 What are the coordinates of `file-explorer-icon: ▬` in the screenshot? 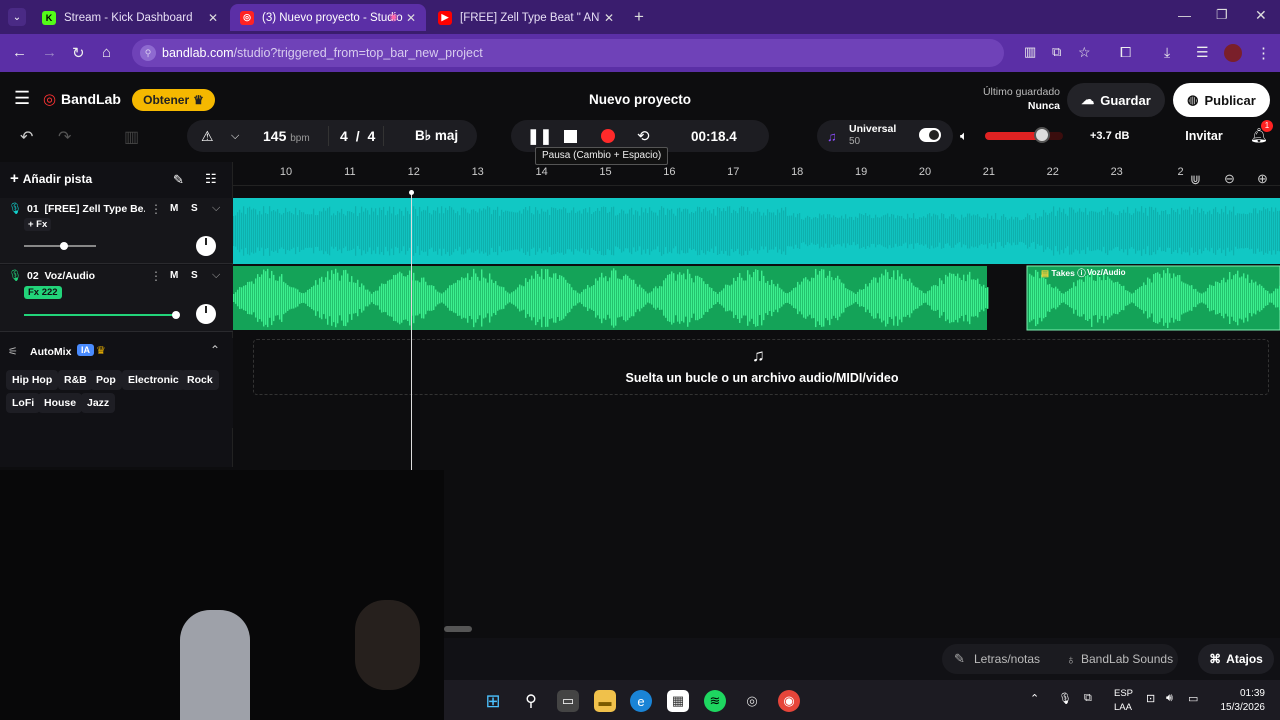 It's located at (605, 701).